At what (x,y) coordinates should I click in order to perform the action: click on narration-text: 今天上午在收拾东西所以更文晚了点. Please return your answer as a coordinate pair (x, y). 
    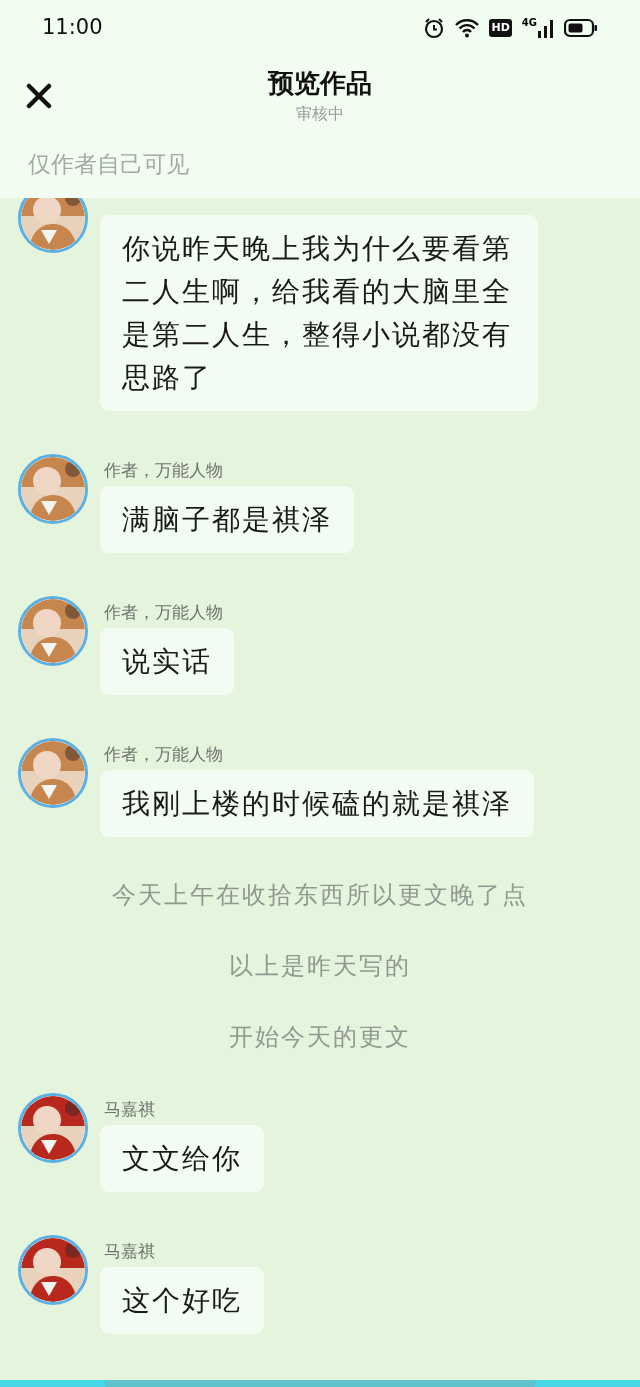
    Looking at the image, I should click on (320, 895).